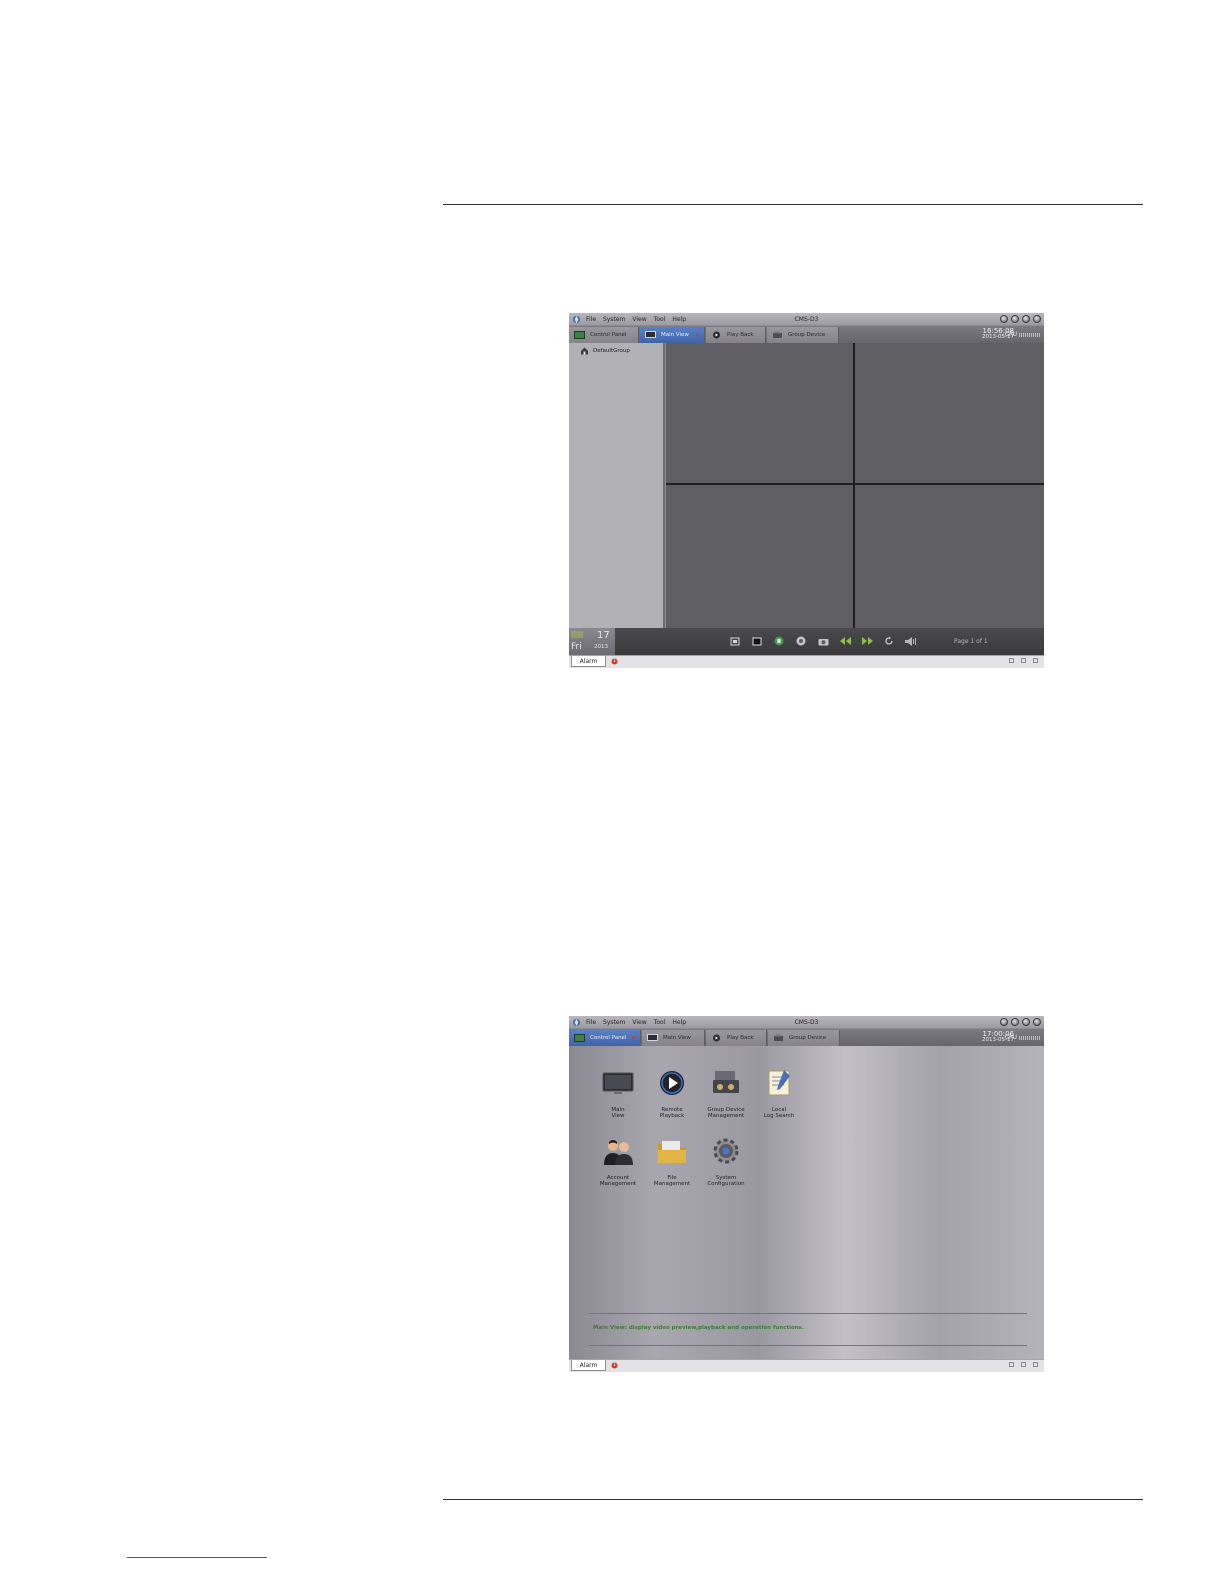  I want to click on app-remote-playback: Remote Playback, so click(672, 1093).